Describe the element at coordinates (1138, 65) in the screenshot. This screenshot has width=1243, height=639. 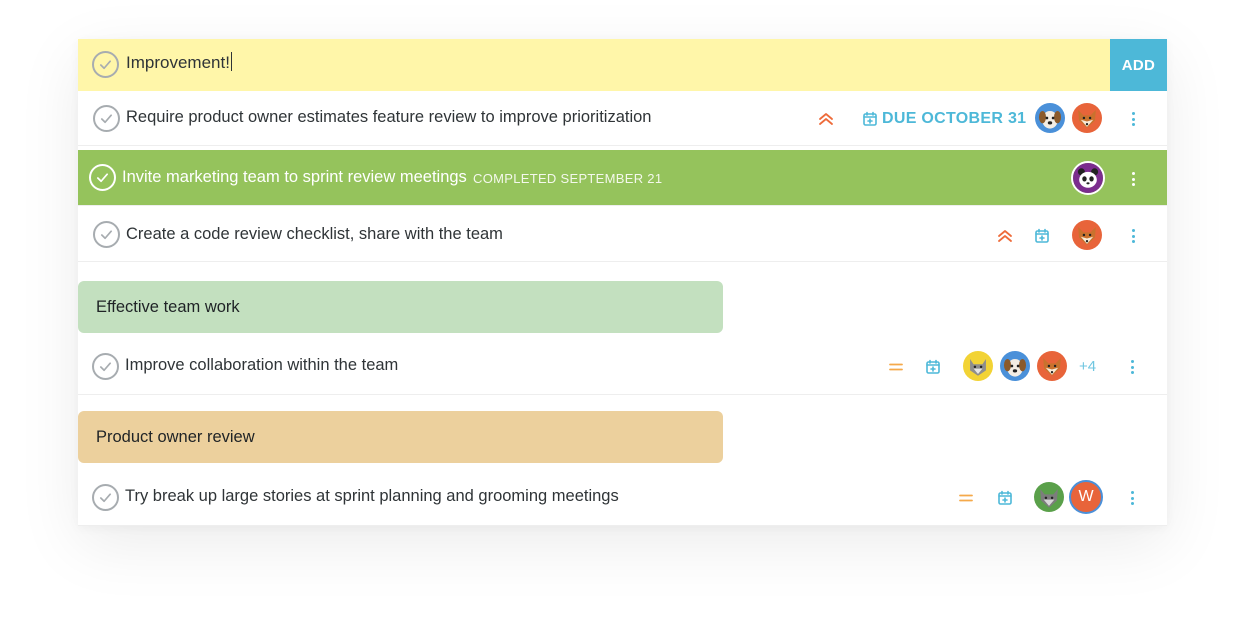
I see `add-button: ADD` at that location.